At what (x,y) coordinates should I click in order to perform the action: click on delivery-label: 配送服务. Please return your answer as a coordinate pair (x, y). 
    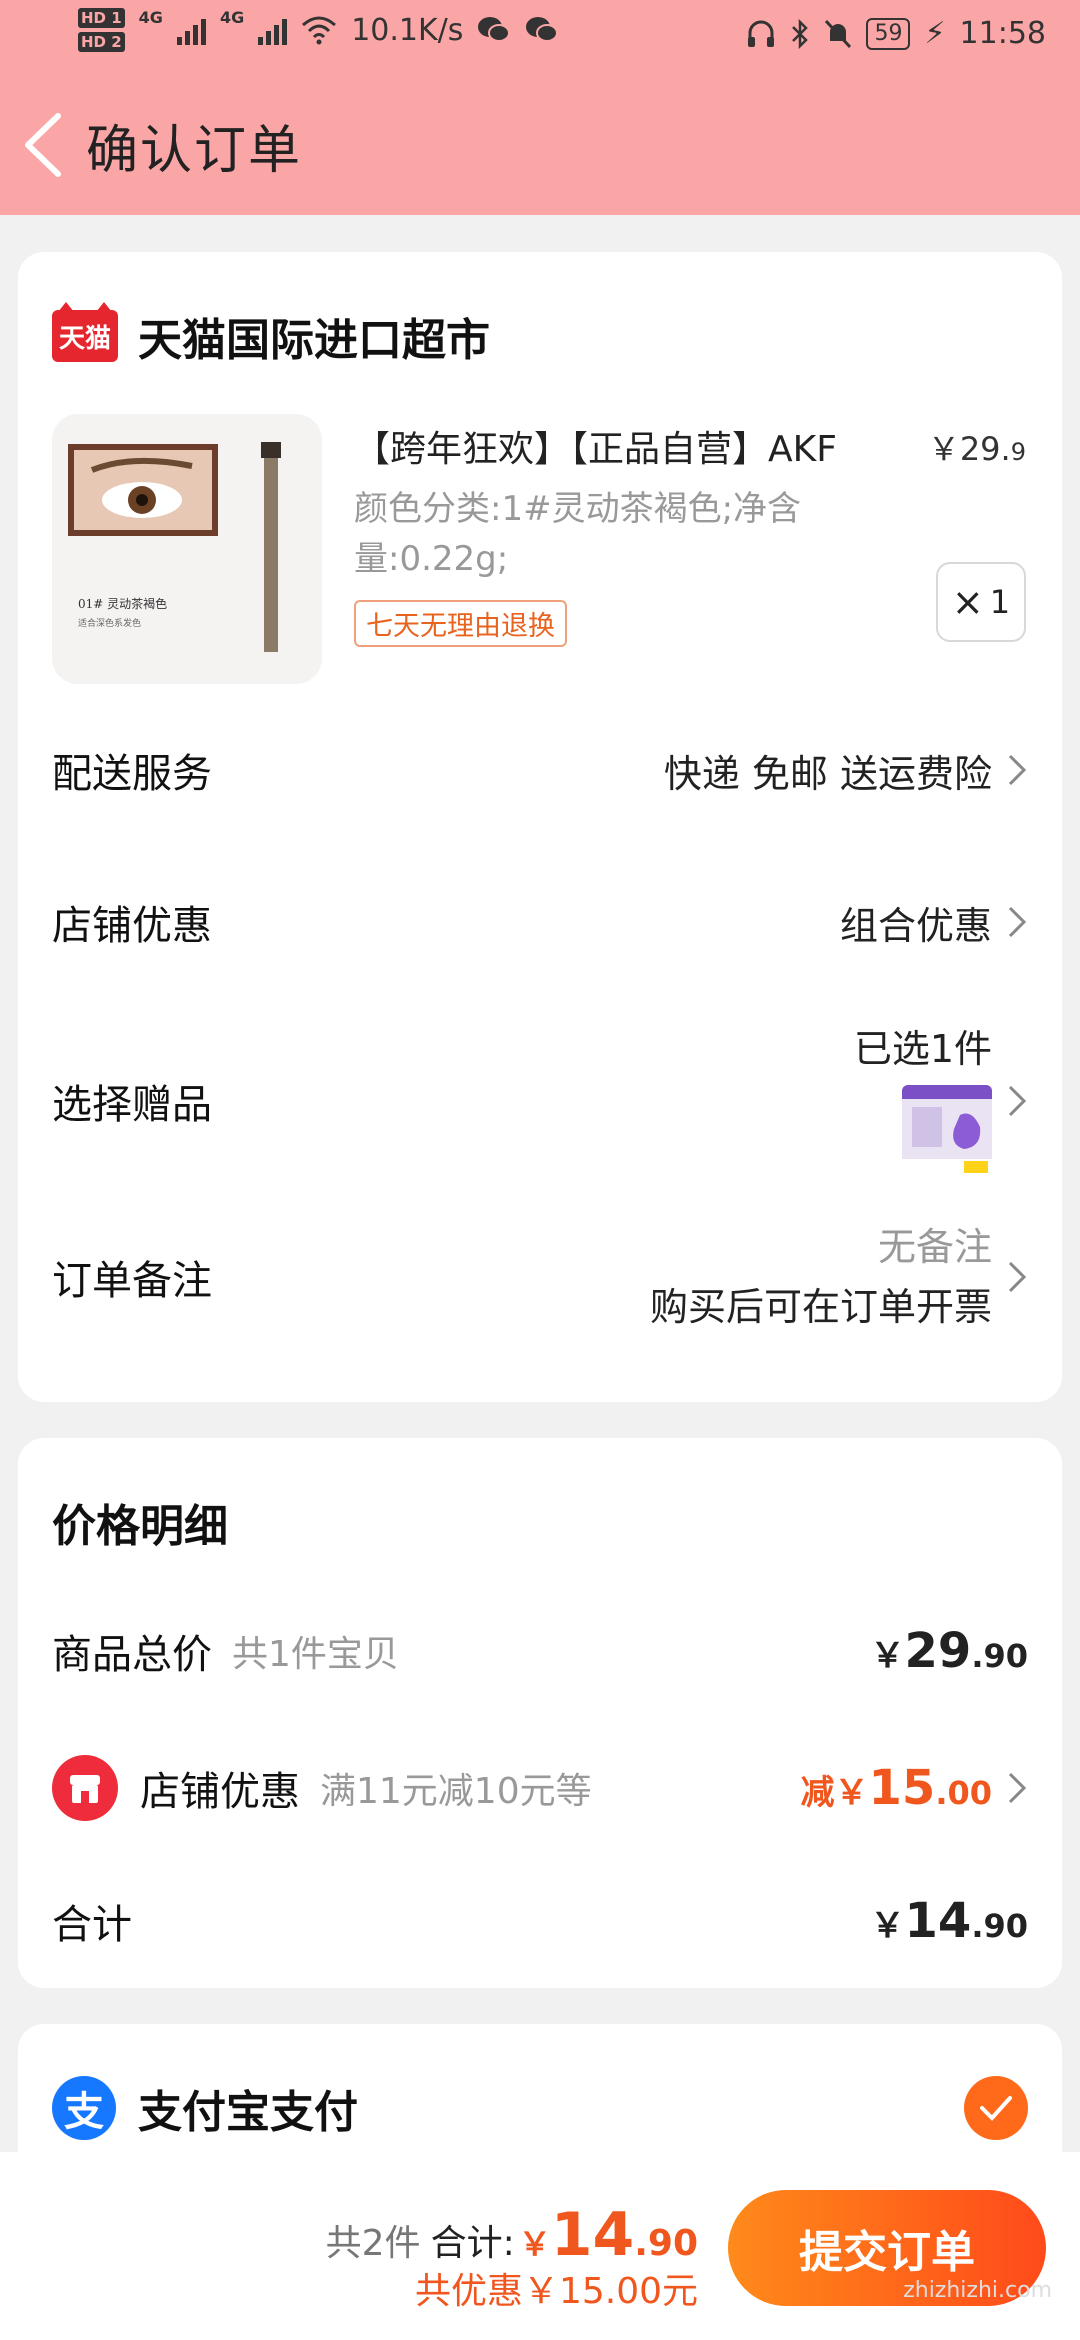
    Looking at the image, I should click on (132, 774).